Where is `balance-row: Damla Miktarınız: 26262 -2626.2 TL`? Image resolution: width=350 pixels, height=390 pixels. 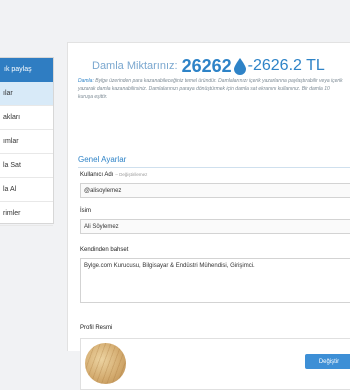
balance-row: Damla Miktarınız: 26262 -2626.2 TL is located at coordinates (221, 66).